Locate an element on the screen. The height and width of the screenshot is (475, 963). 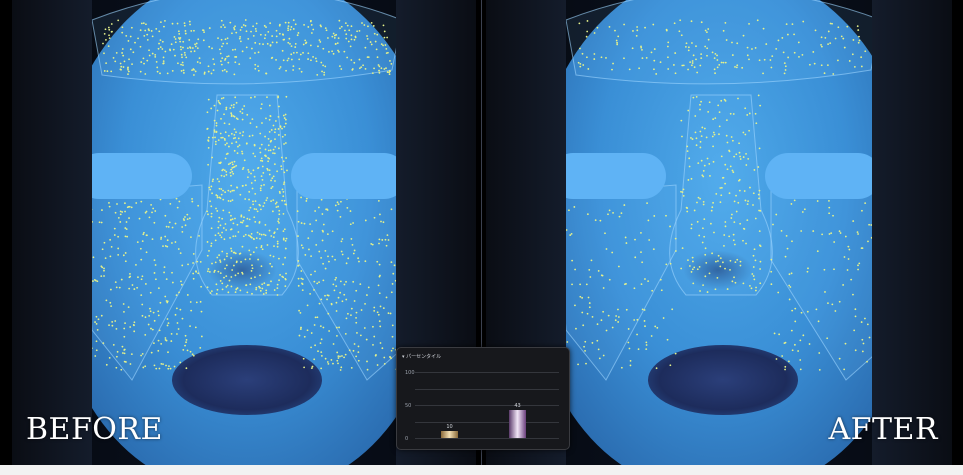
widget-title: ▾ パーセンタイル is located at coordinates (421, 356).